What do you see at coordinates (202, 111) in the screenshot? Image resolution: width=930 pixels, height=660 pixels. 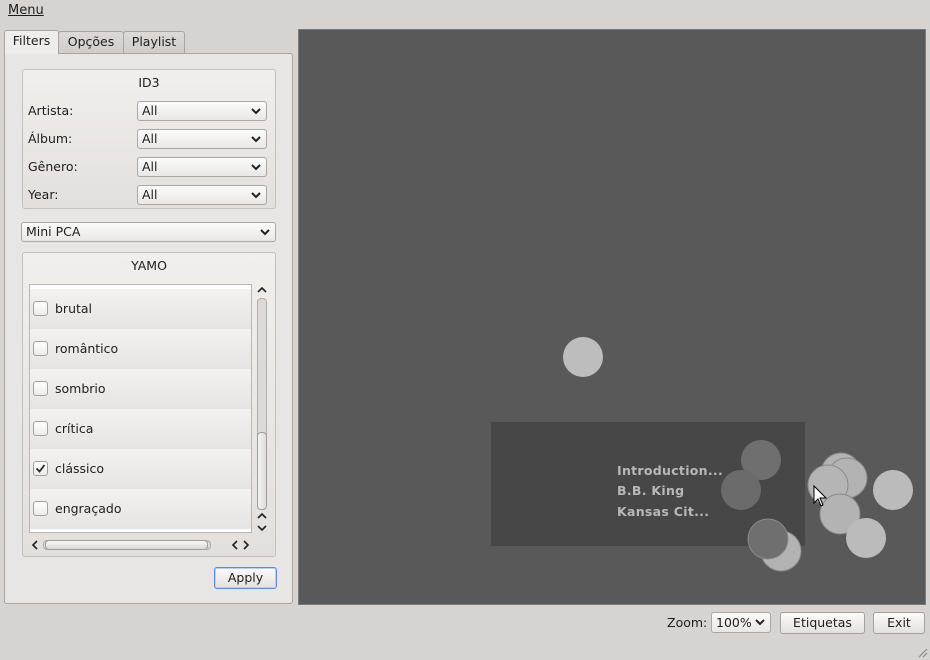 I see `artista-select: All` at bounding box center [202, 111].